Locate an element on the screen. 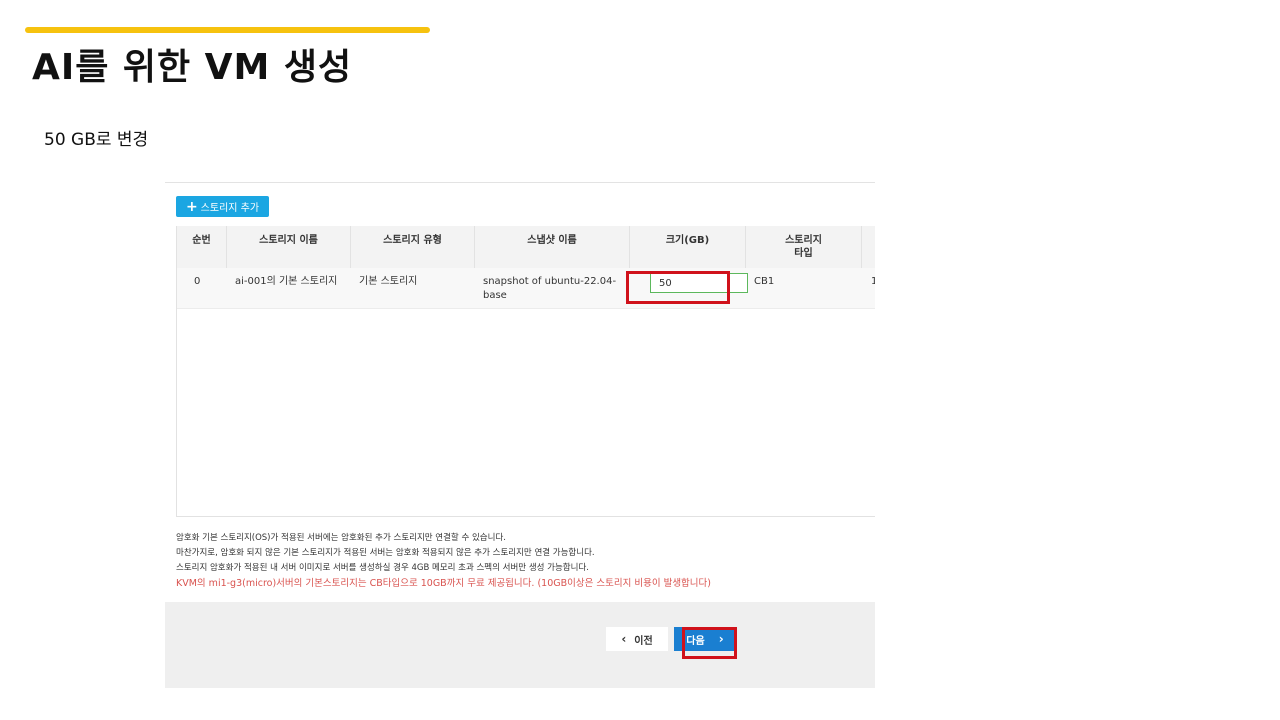 This screenshot has width=1280, height=720. header-storage-kind: 스토리지 유형 is located at coordinates (413, 247).